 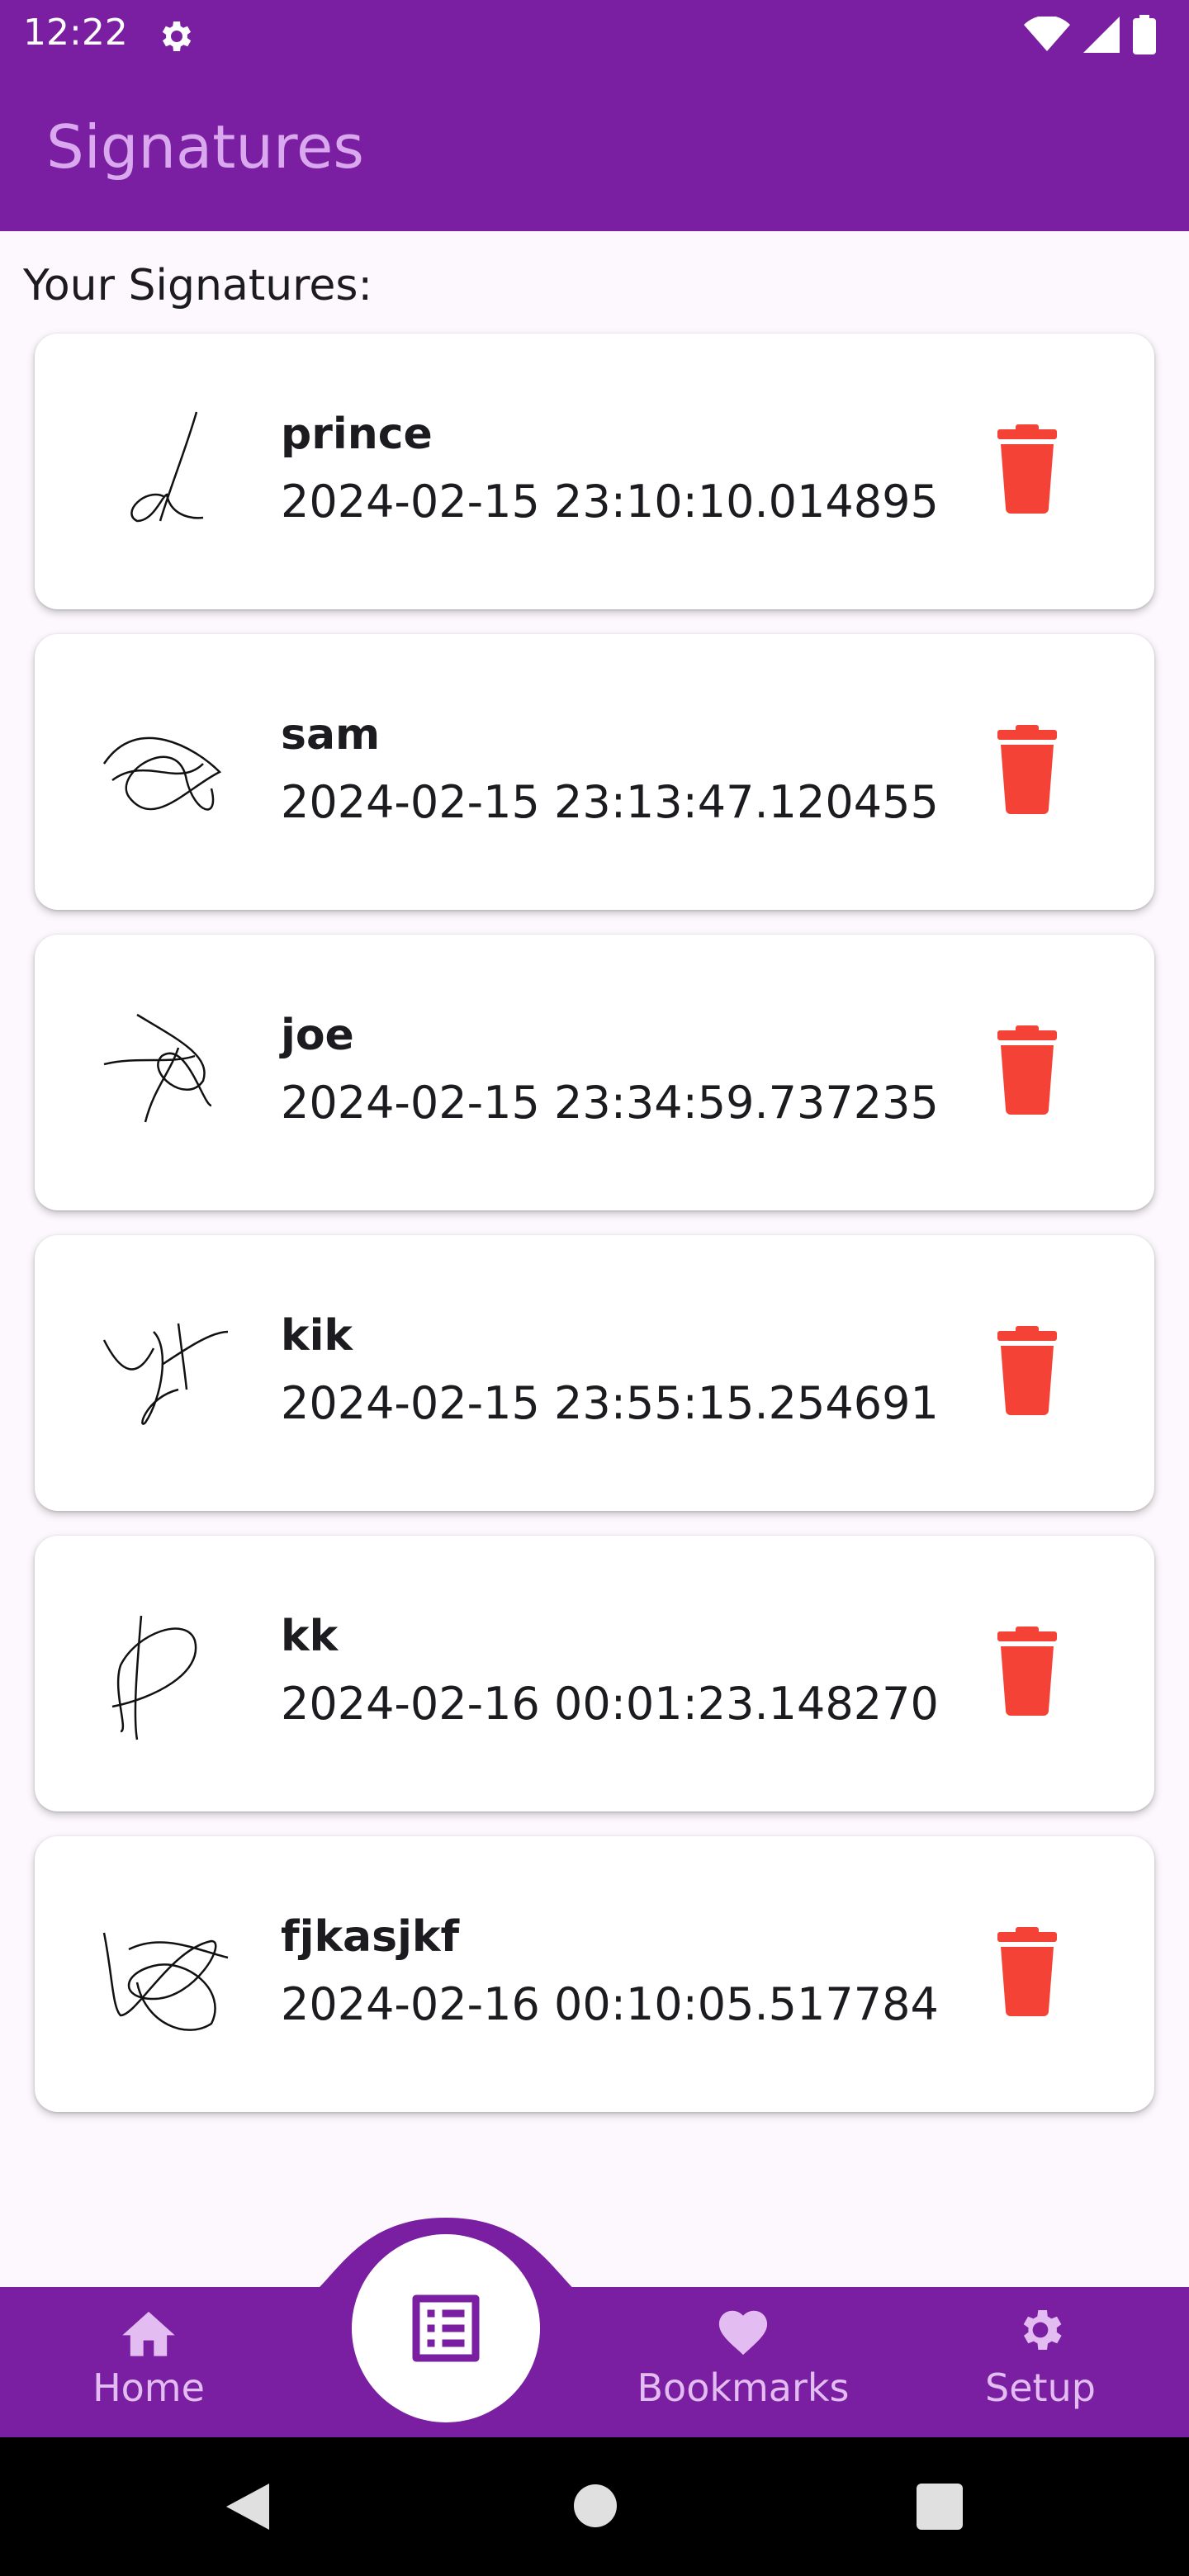 I want to click on wifi-icon, so click(x=1047, y=34).